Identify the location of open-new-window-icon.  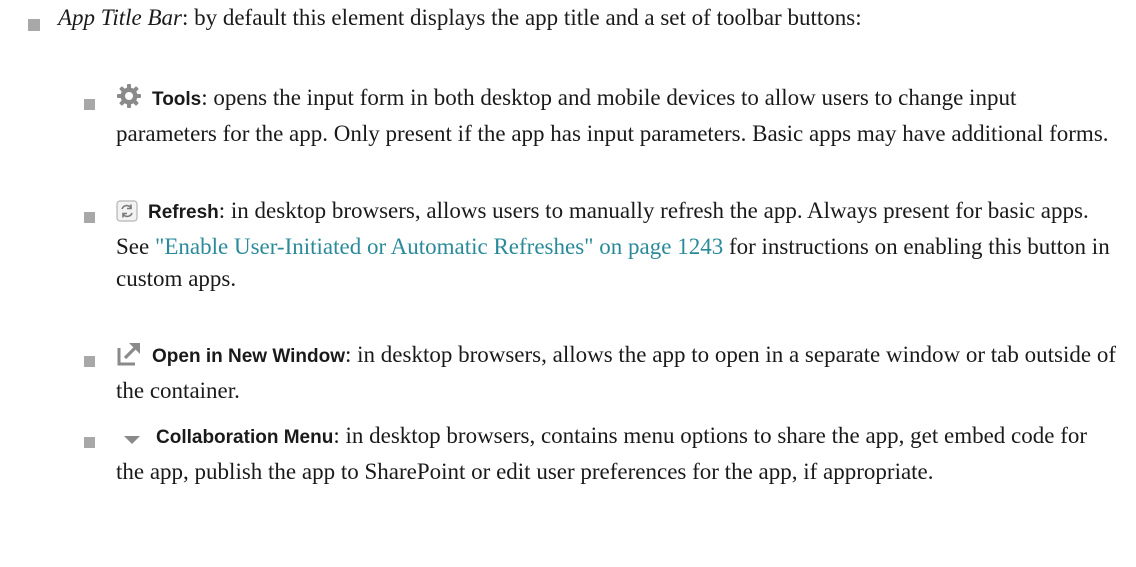
(129, 357).